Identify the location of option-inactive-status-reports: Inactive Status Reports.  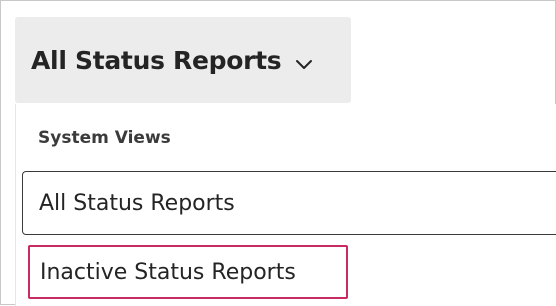
(188, 272).